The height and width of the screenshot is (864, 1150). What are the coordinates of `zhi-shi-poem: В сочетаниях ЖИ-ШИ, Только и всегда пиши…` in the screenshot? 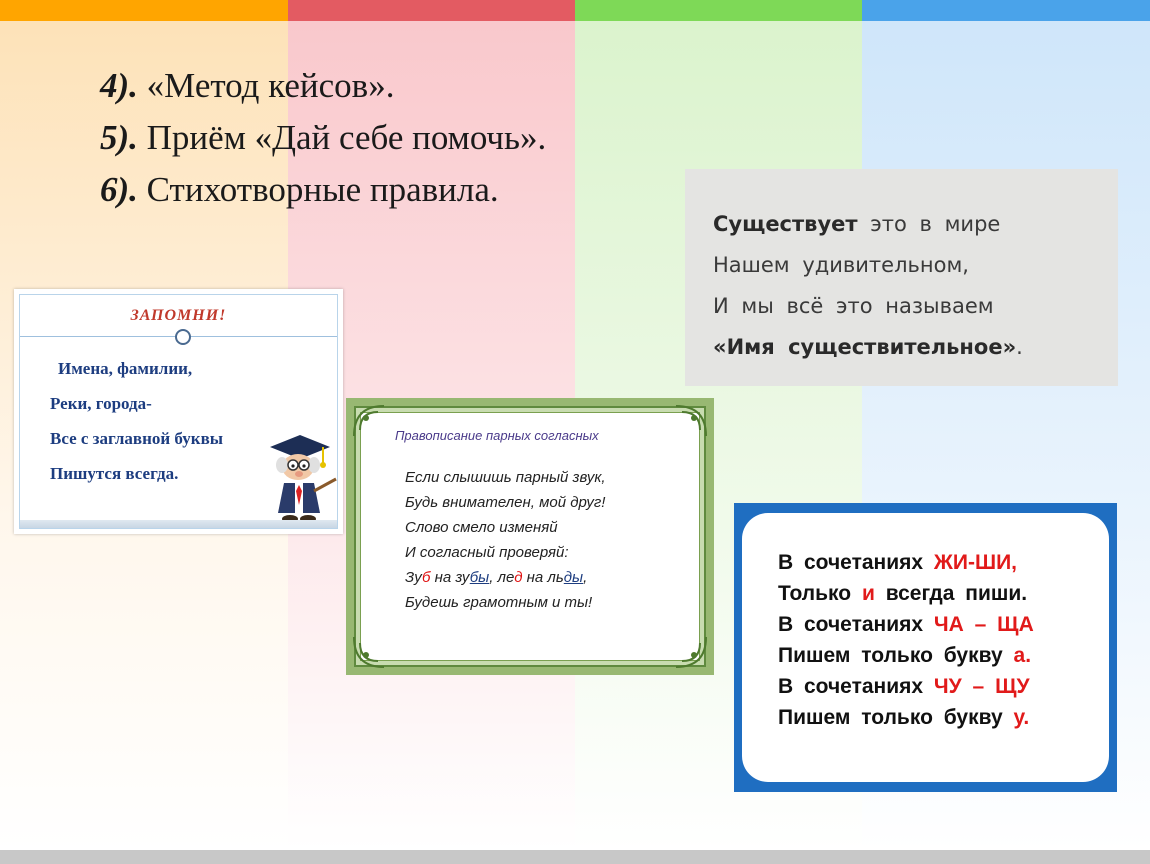 It's located at (906, 640).